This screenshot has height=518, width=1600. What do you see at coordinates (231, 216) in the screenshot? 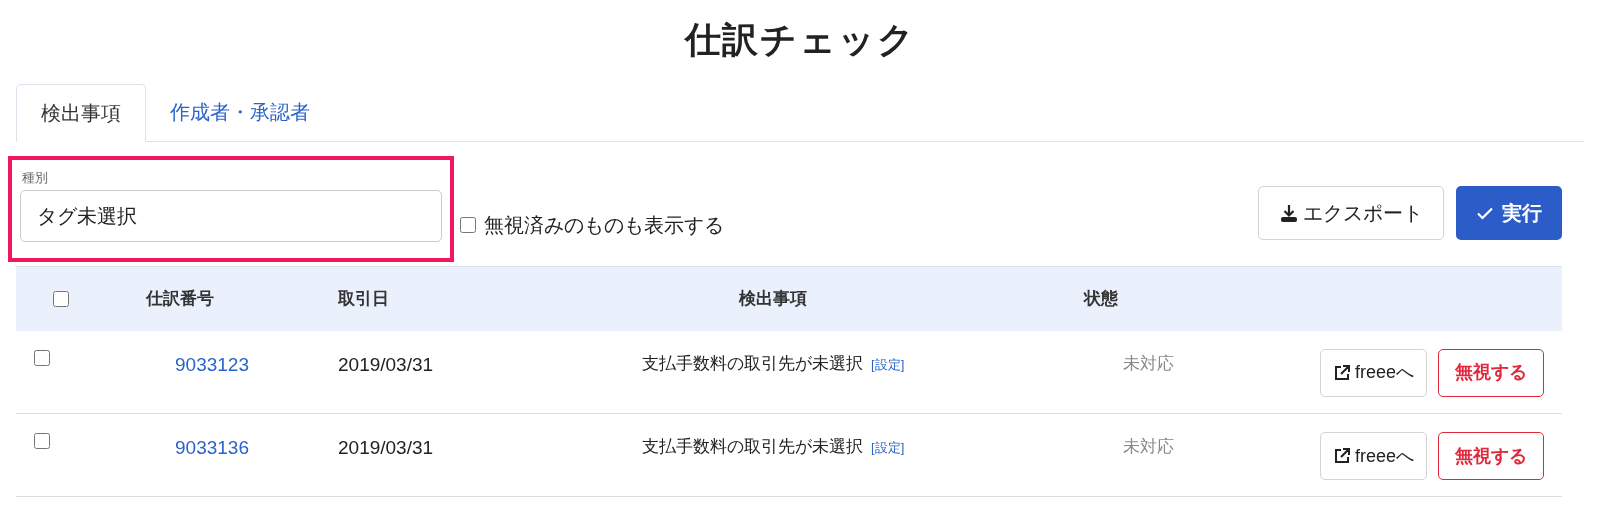
I see `select-field: タグ未選択` at bounding box center [231, 216].